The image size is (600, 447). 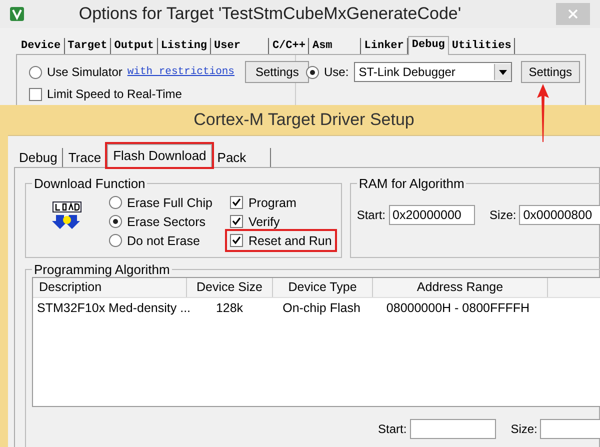 I want to click on dialog-title: Cortex-M Target Driver Setup, so click(x=304, y=120).